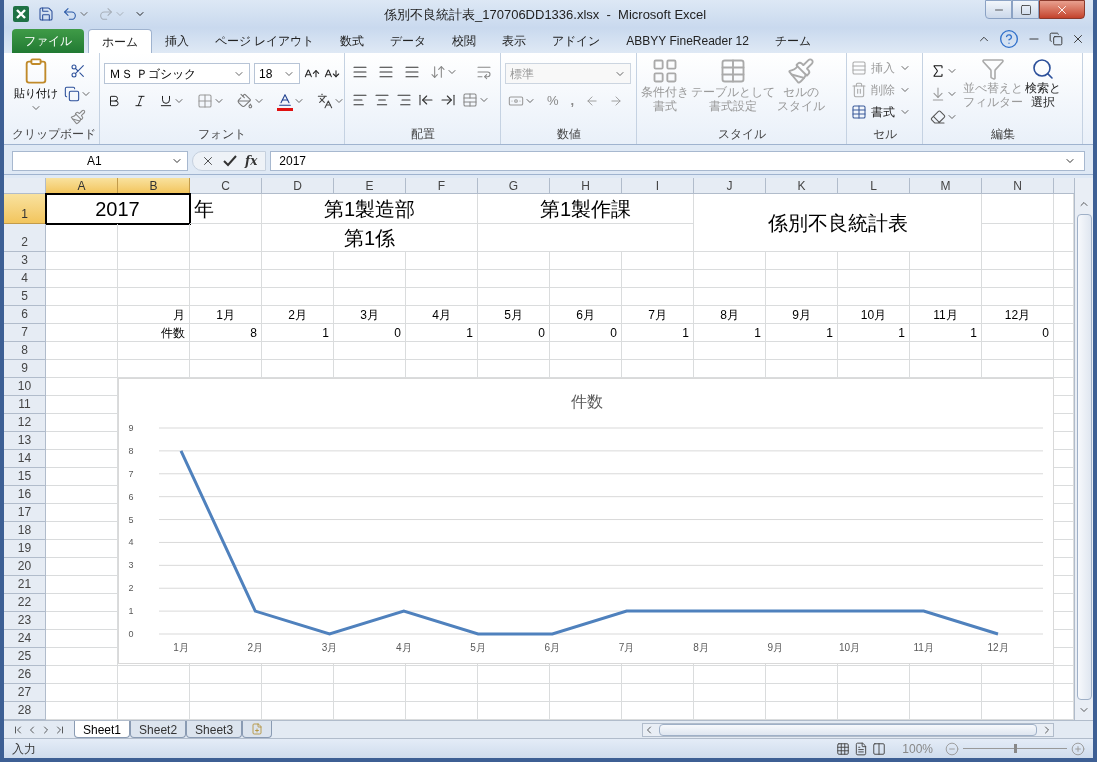 The height and width of the screenshot is (762, 1097). I want to click on axis-label: 7月, so click(626, 647).